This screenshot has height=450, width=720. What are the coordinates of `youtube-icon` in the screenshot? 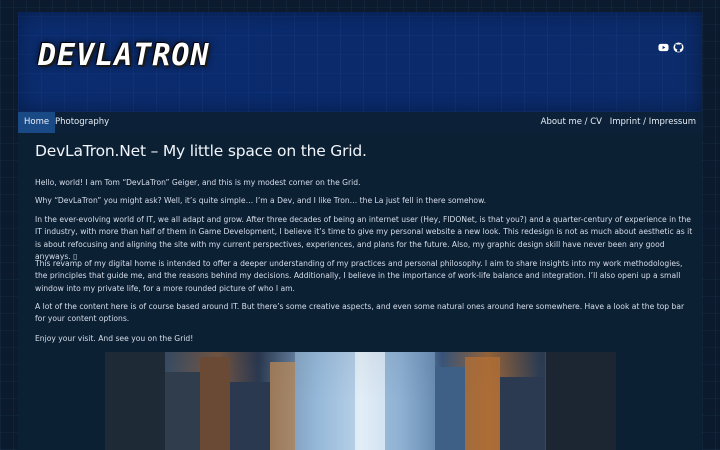 It's located at (663, 45).